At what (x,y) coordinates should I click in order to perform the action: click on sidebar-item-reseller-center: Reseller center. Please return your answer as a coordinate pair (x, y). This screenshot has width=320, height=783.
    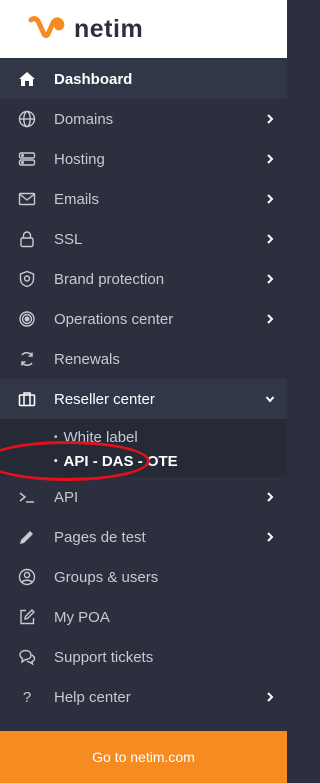
    Looking at the image, I should click on (143, 399).